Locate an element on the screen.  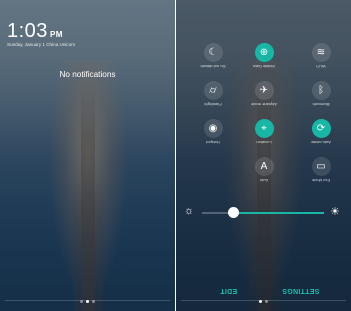
tile-location-pin: ⌖ Location is located at coordinates (264, 138).